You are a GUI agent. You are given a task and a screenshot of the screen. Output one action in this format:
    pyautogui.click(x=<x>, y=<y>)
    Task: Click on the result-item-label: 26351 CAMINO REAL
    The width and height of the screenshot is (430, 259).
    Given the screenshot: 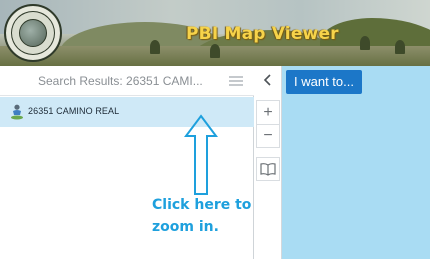 What is the action you would take?
    pyautogui.click(x=74, y=111)
    